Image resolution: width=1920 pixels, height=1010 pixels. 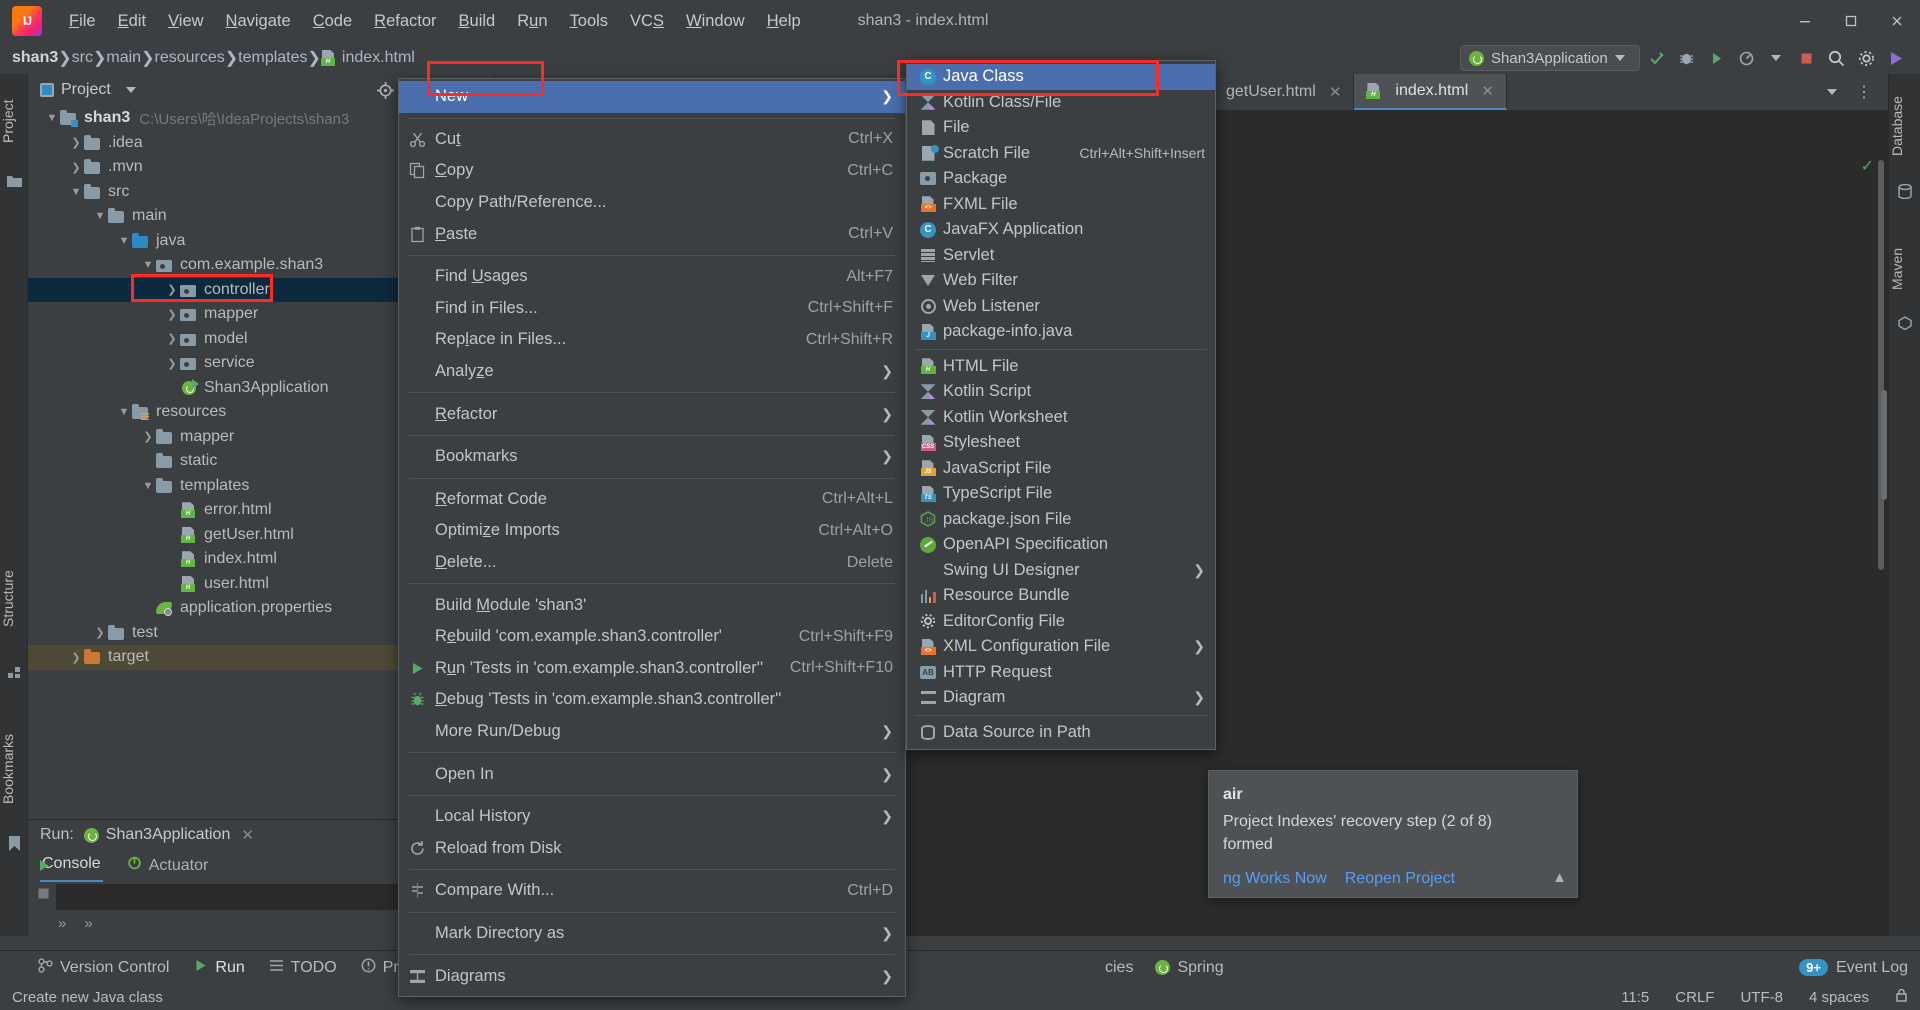 What do you see at coordinates (1061, 179) in the screenshot?
I see `submenu-item-package: Package` at bounding box center [1061, 179].